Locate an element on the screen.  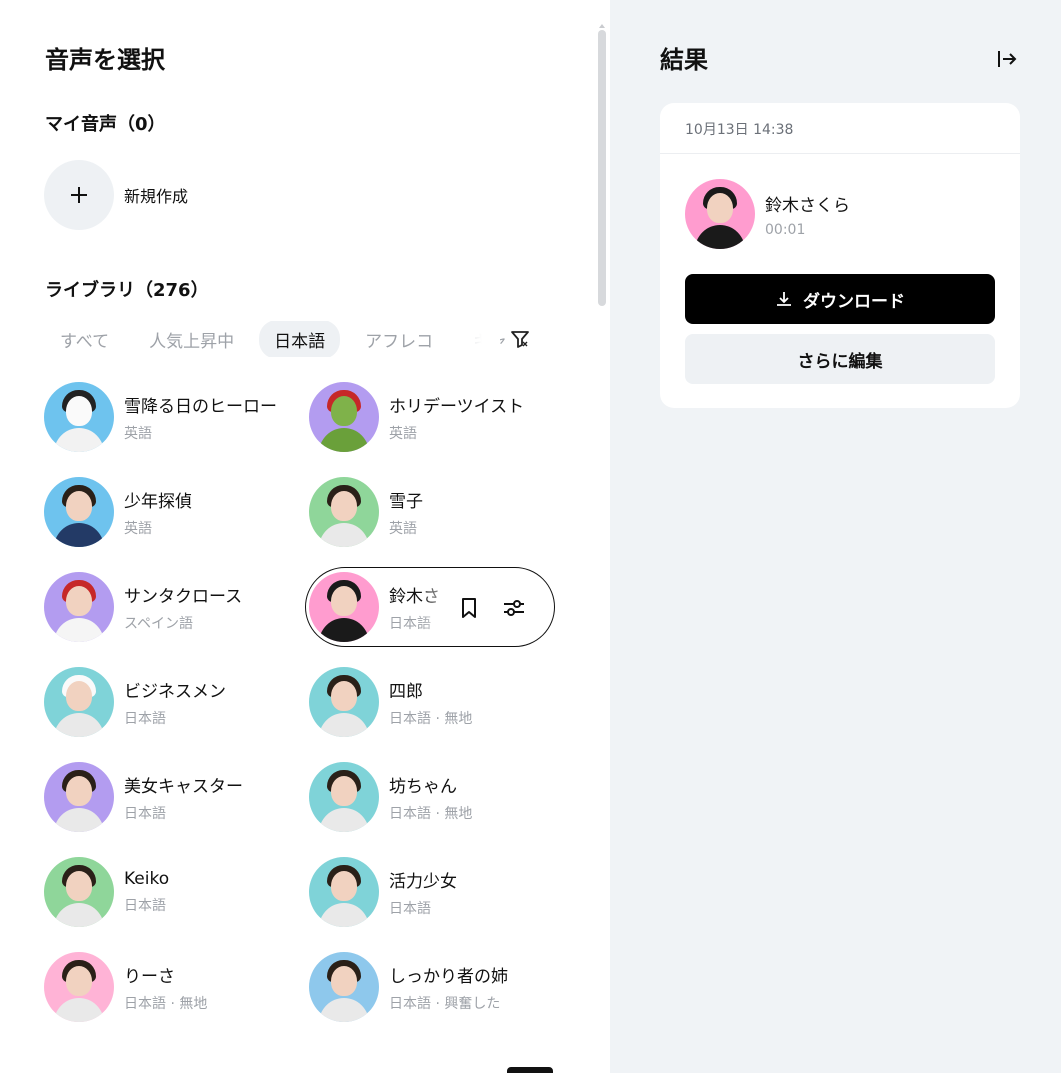
selected-voice-item: 鈴木さ 日本語 is located at coordinates (374, 607).